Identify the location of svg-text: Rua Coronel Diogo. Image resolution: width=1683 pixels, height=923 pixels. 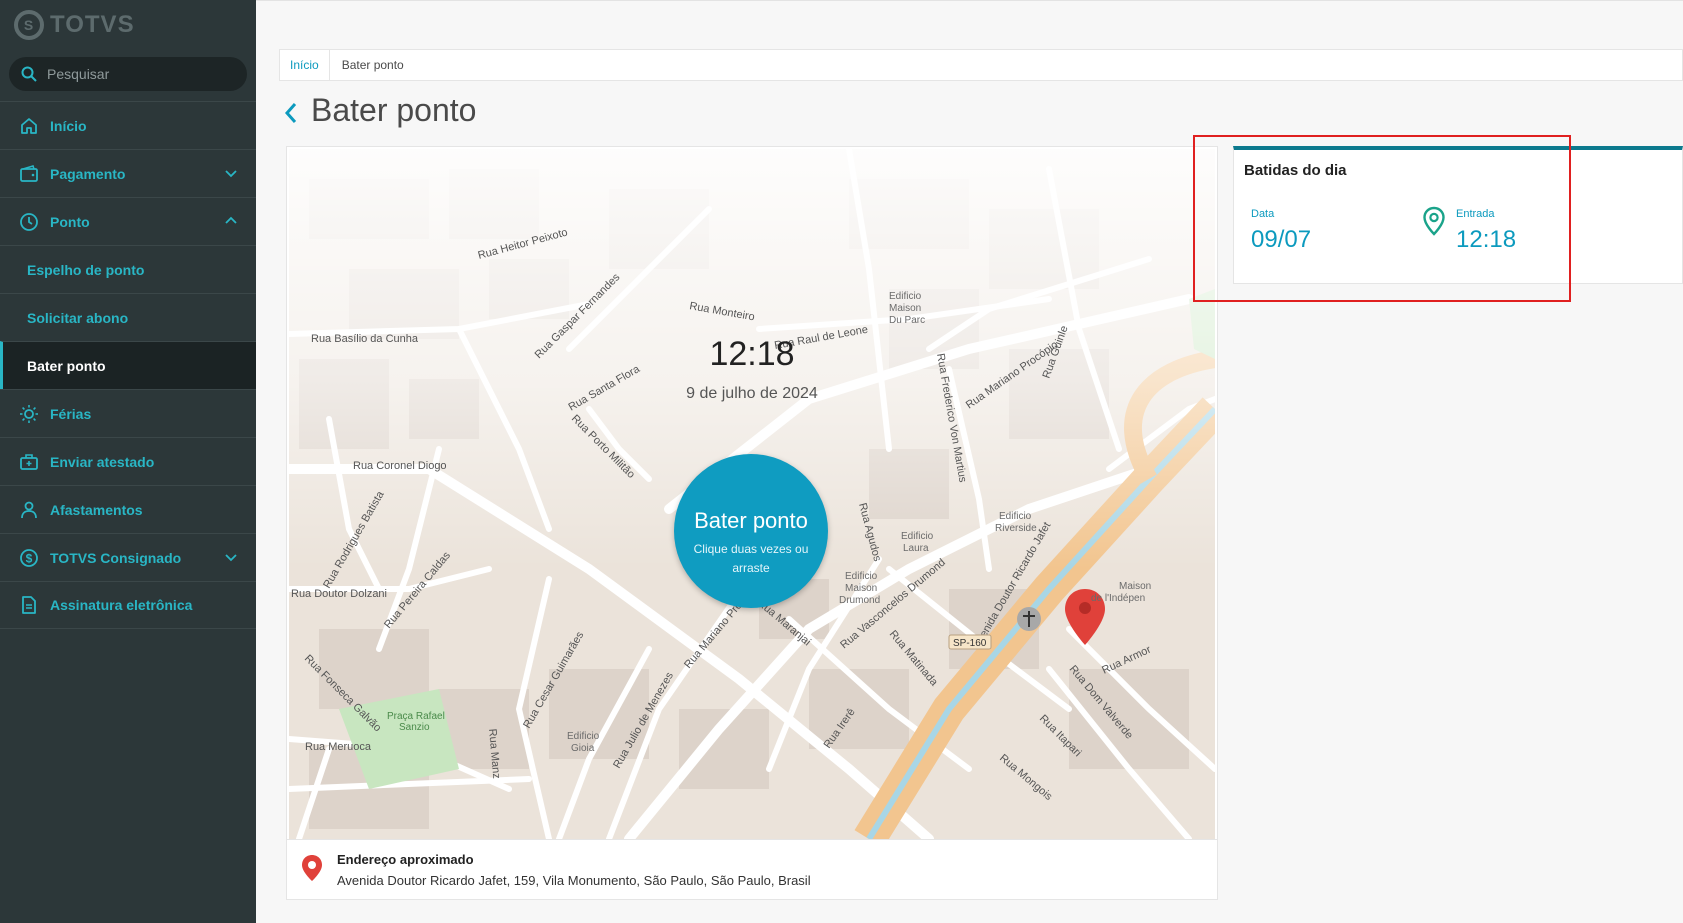
(400, 466).